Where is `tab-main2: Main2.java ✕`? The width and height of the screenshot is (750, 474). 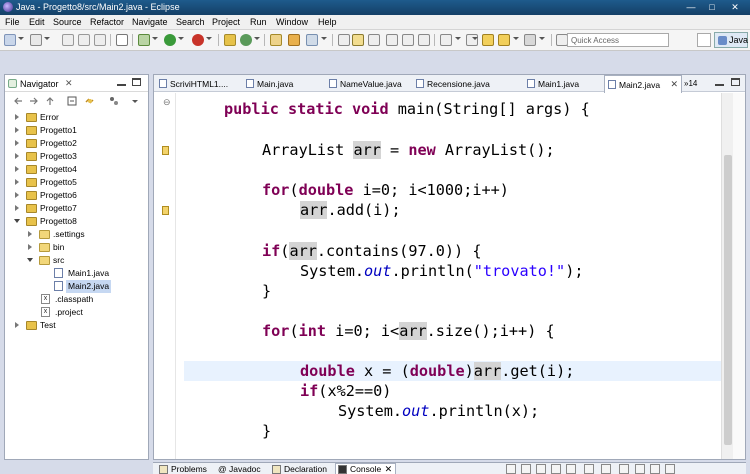 tab-main2: Main2.java ✕ is located at coordinates (643, 84).